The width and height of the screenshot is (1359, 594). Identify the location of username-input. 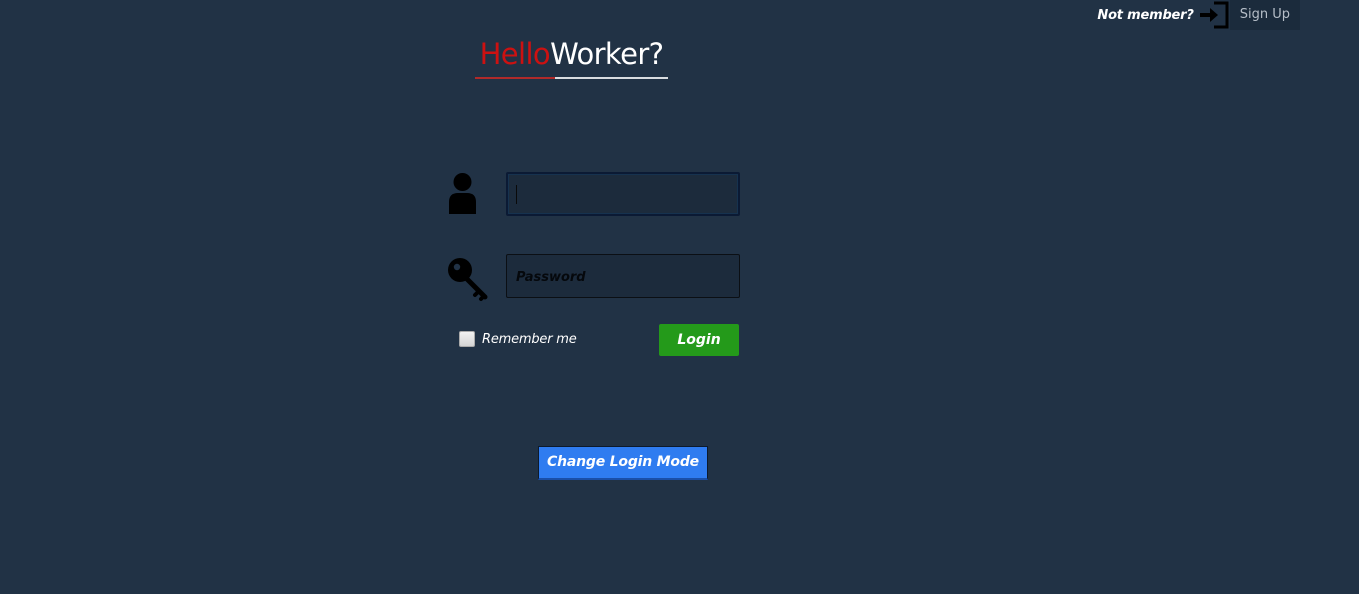
(623, 194).